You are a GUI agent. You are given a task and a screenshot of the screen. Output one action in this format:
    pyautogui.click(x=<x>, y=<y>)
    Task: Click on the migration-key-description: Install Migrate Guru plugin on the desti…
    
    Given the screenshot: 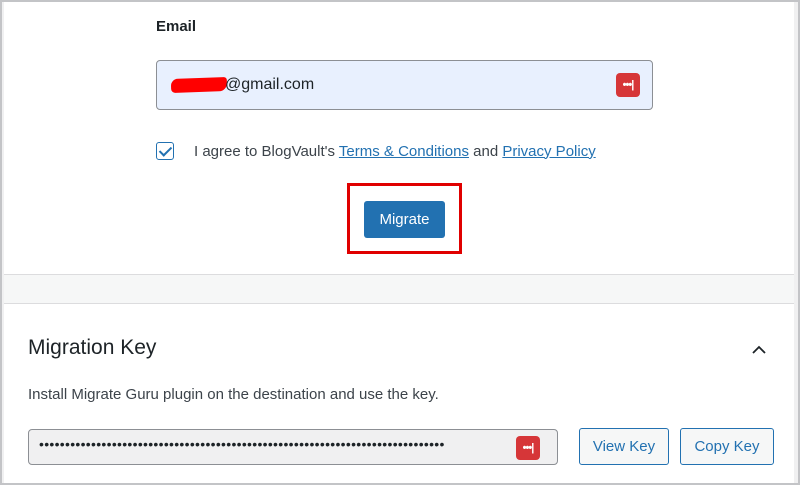 What is the action you would take?
    pyautogui.click(x=233, y=394)
    